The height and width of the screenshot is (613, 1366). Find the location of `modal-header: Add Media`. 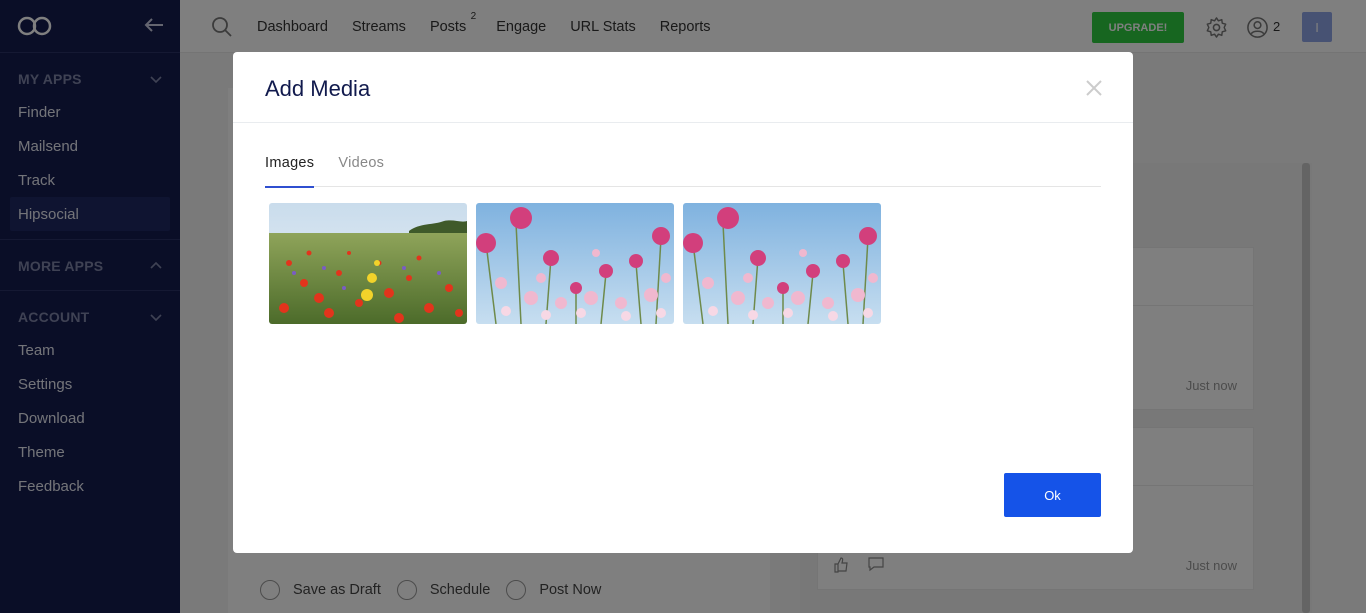

modal-header: Add Media is located at coordinates (683, 87).